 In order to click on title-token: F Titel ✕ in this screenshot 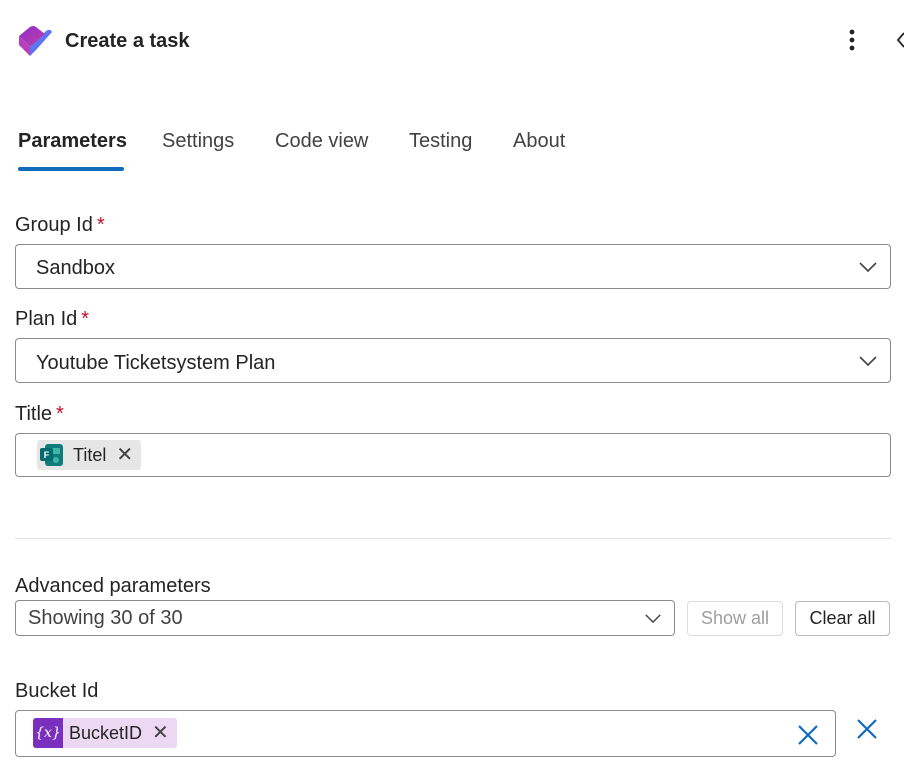, I will do `click(89, 455)`.